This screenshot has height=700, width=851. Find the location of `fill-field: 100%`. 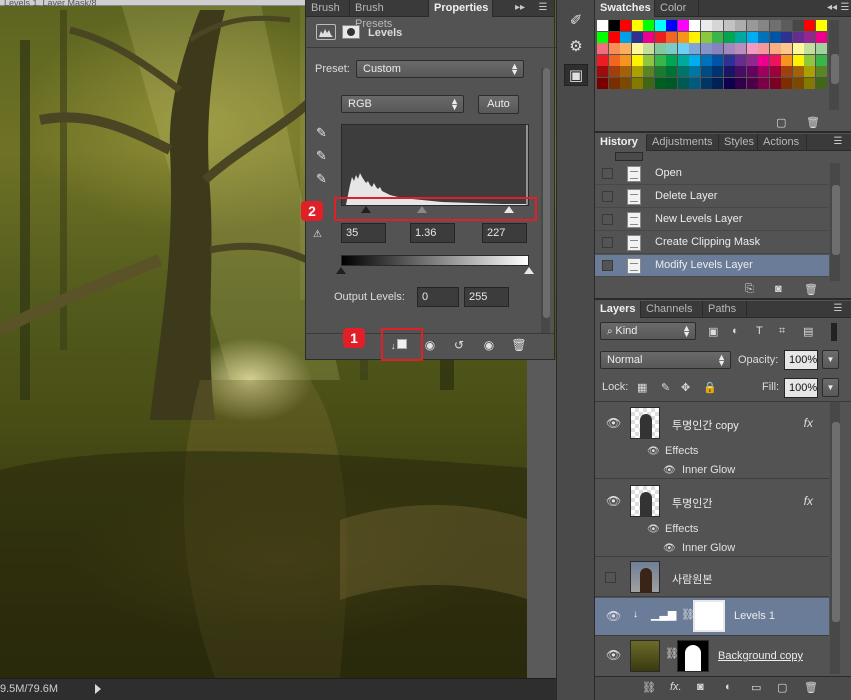

fill-field: 100% is located at coordinates (801, 388).